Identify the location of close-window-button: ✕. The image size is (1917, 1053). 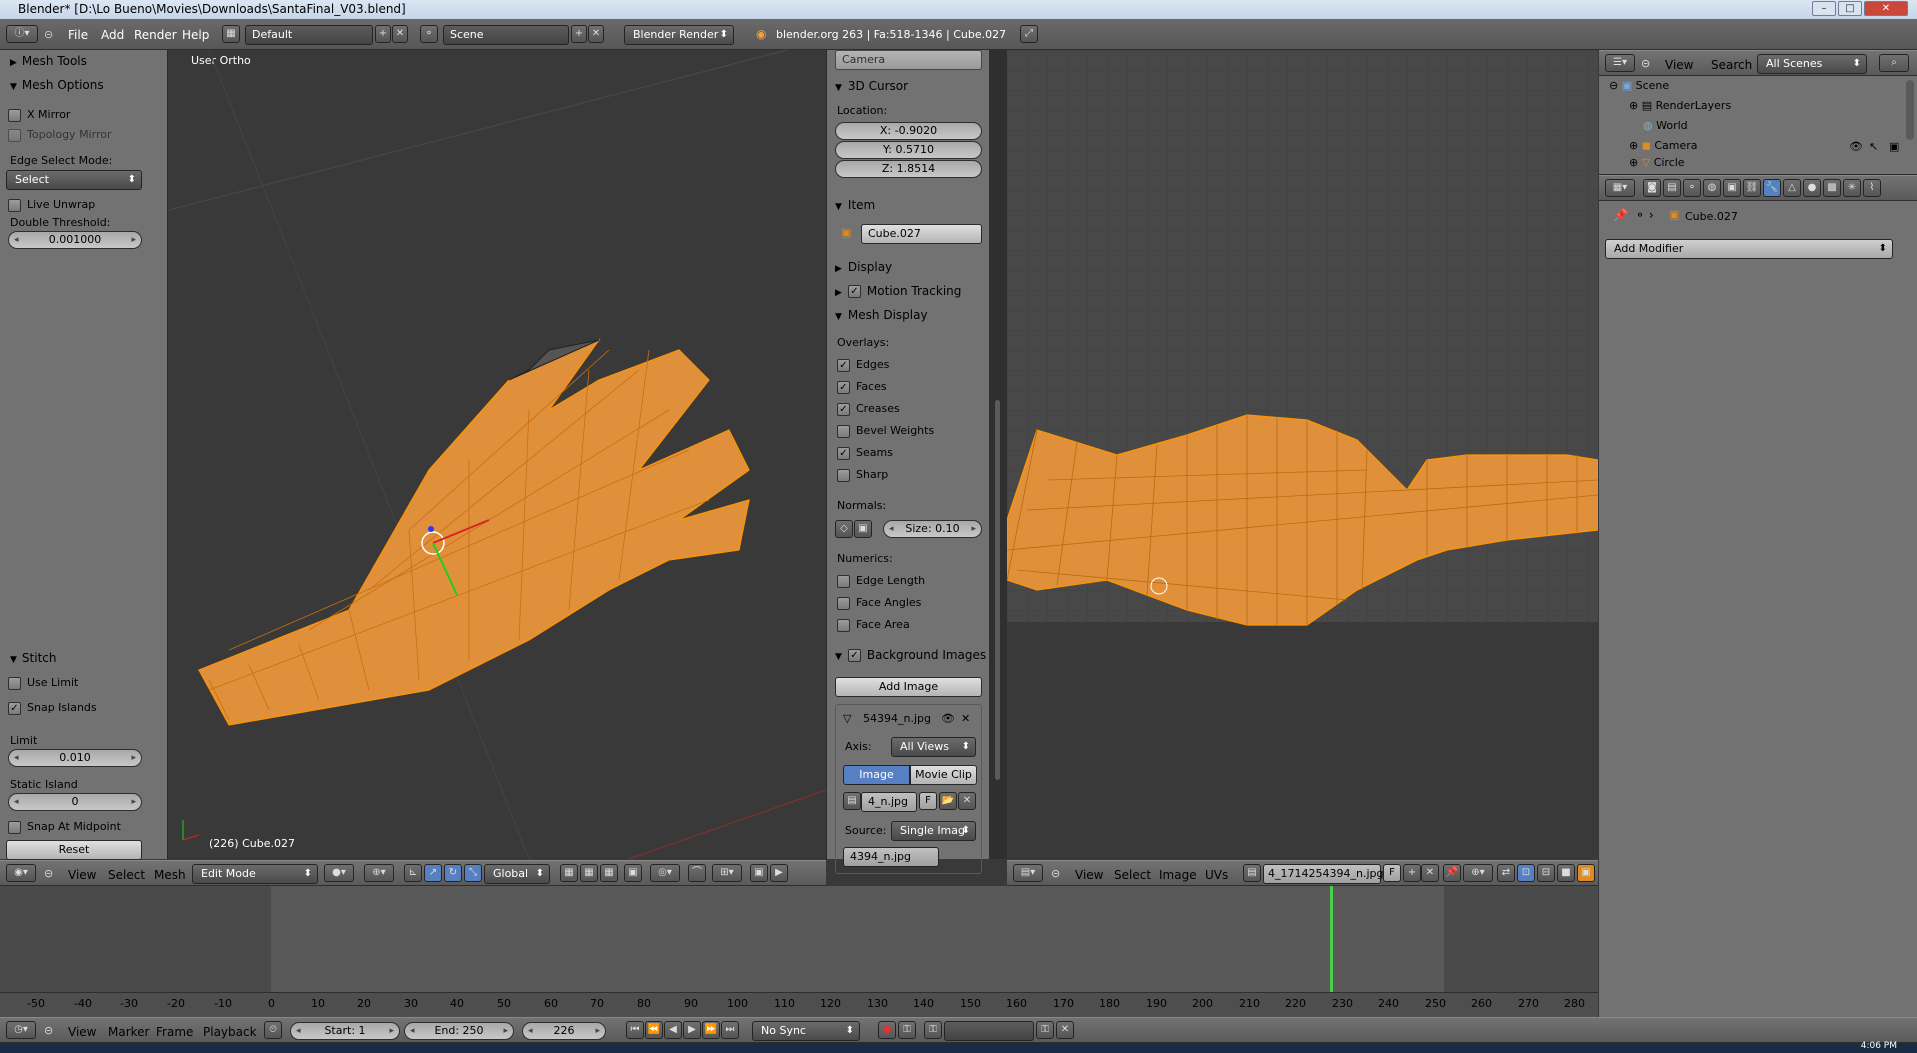
(1886, 8).